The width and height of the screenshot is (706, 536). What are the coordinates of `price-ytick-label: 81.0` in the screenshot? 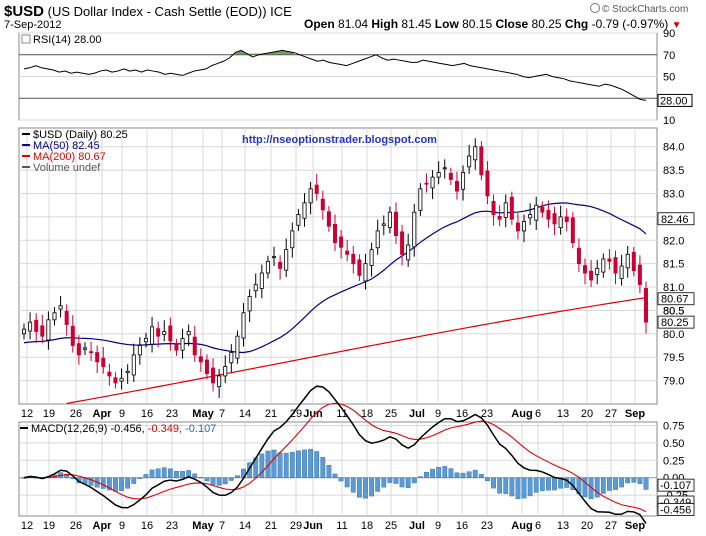 It's located at (673, 288).